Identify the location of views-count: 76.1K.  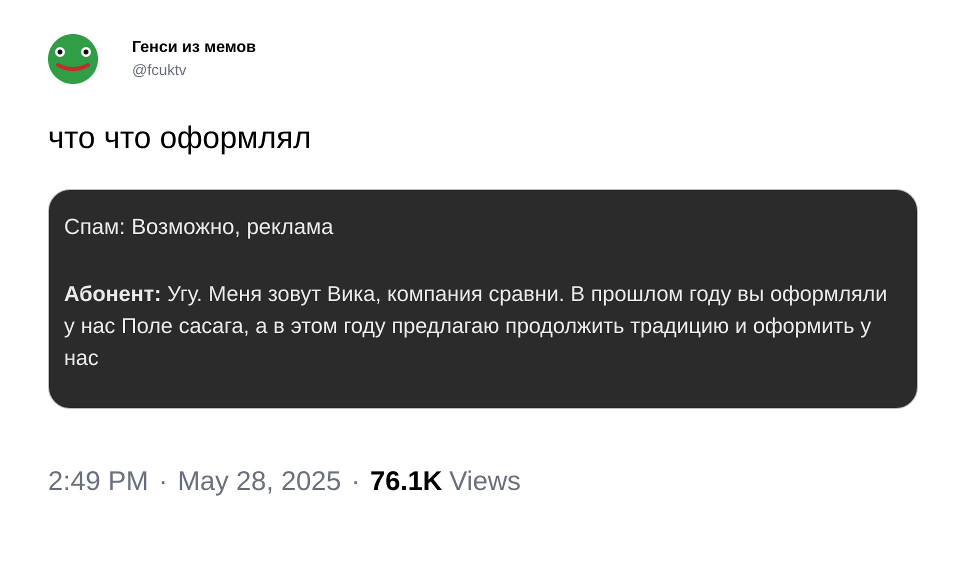
(406, 481).